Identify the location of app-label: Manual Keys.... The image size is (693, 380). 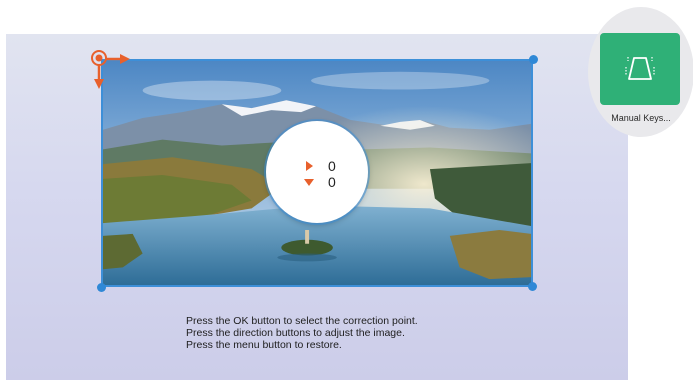
(641, 118).